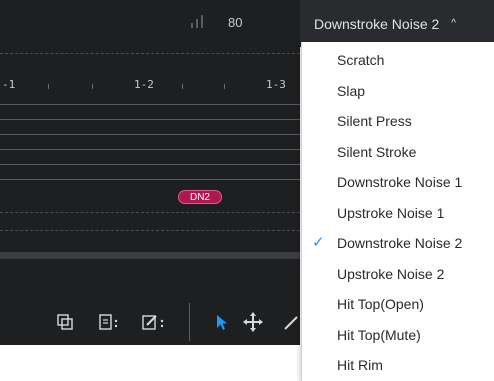 The image size is (494, 381). What do you see at coordinates (291, 322) in the screenshot?
I see `pencil-icon` at bounding box center [291, 322].